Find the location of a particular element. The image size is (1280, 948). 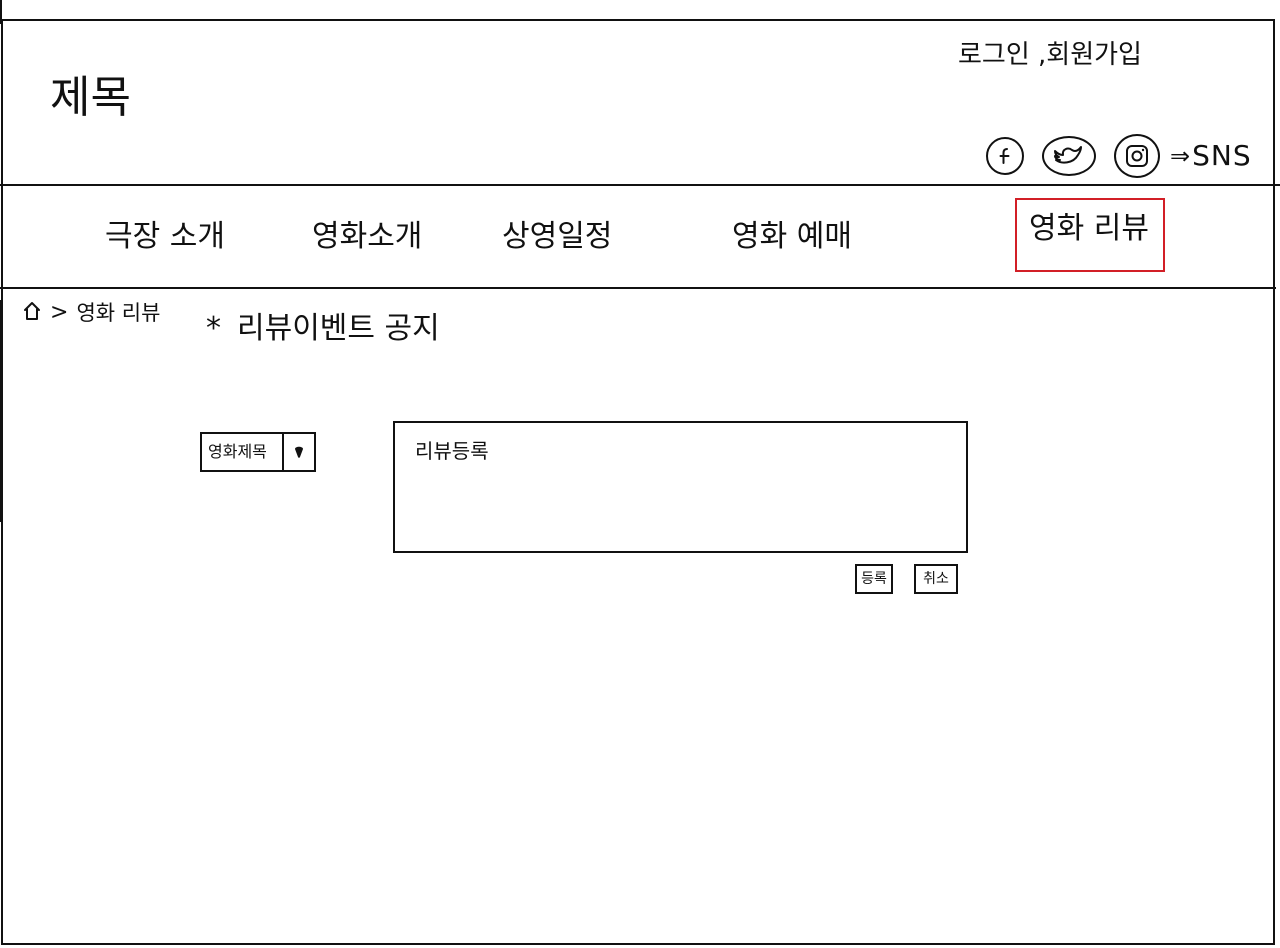

notice-star-icon: * is located at coordinates (213, 328).